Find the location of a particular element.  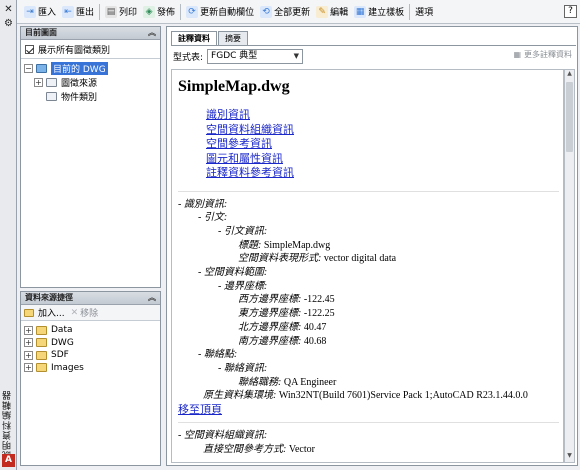

tree-item-feature-sources: + 圖徵來源 is located at coordinates (90, 82).